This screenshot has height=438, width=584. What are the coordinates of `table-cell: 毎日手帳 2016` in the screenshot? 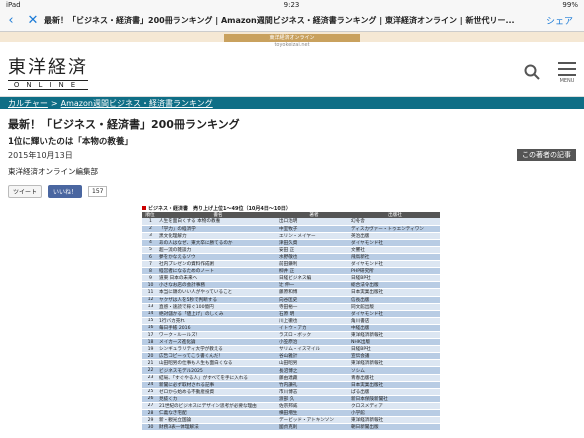 It's located at (218, 328).